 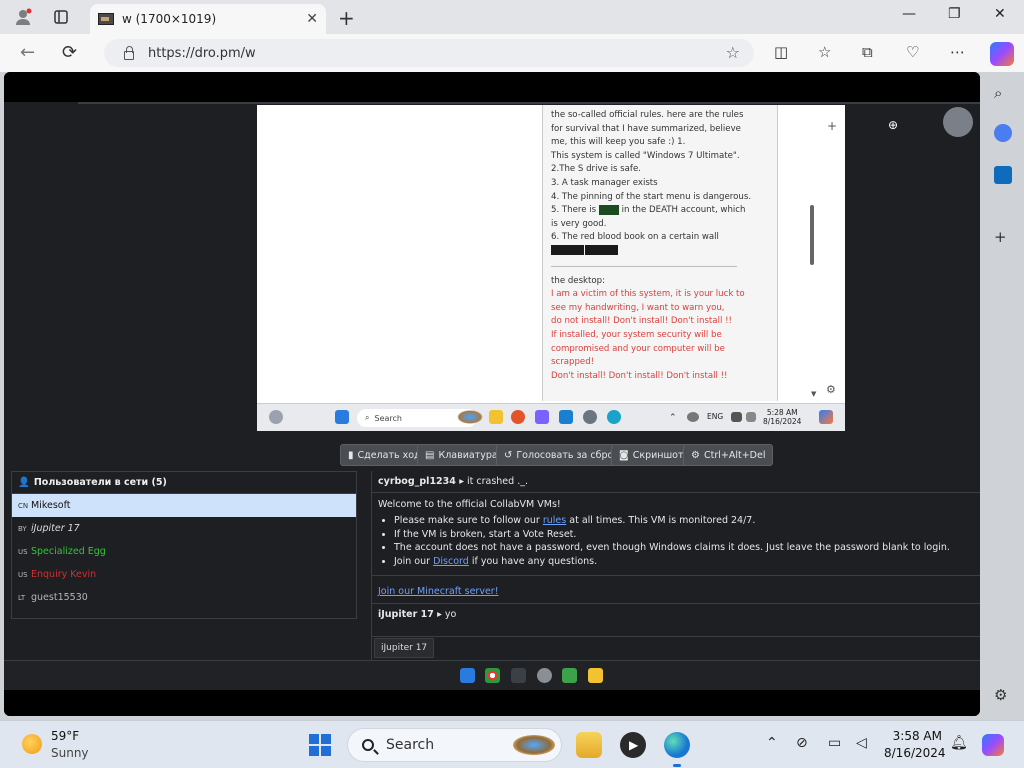 What do you see at coordinates (662, 520) in the screenshot?
I see `bullet-text: at all times. This VM is monitored 24/7.` at bounding box center [662, 520].